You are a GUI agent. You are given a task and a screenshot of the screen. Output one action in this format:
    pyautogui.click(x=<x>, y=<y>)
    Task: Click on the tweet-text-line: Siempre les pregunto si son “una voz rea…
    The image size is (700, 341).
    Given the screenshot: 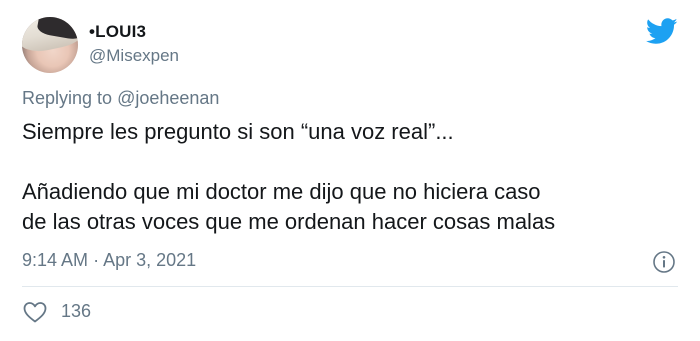 What is the action you would take?
    pyautogui.click(x=238, y=131)
    